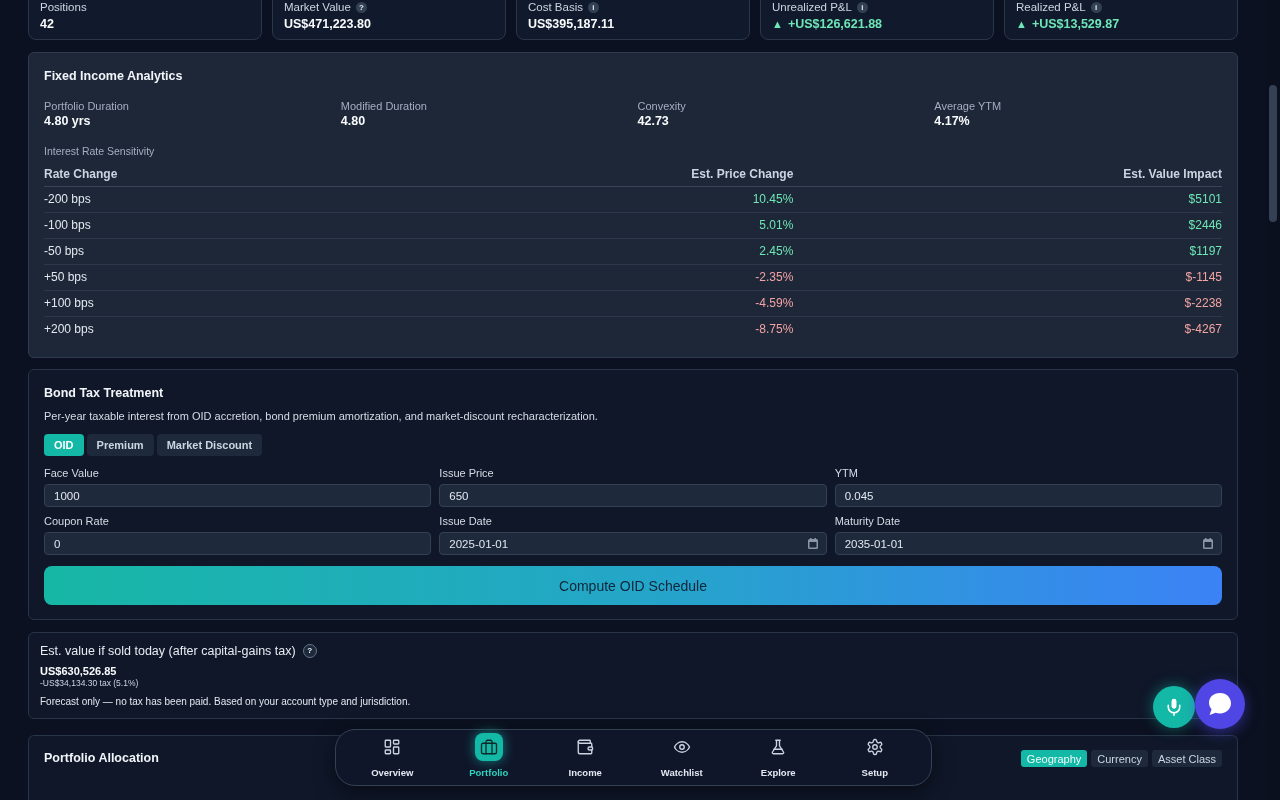 The width and height of the screenshot is (1280, 800). Describe the element at coordinates (231, 174) in the screenshot. I see `column-header: Rate Change` at that location.